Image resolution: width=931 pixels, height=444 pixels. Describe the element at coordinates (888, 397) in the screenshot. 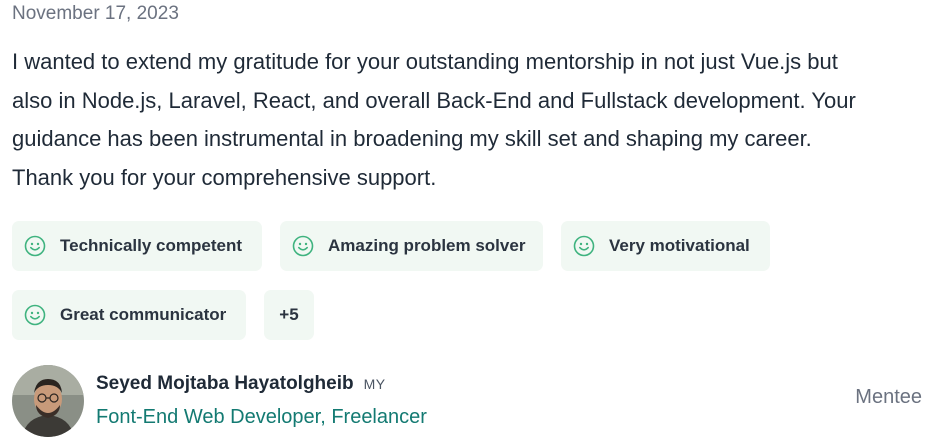

I see `author-role: Mentee` at that location.